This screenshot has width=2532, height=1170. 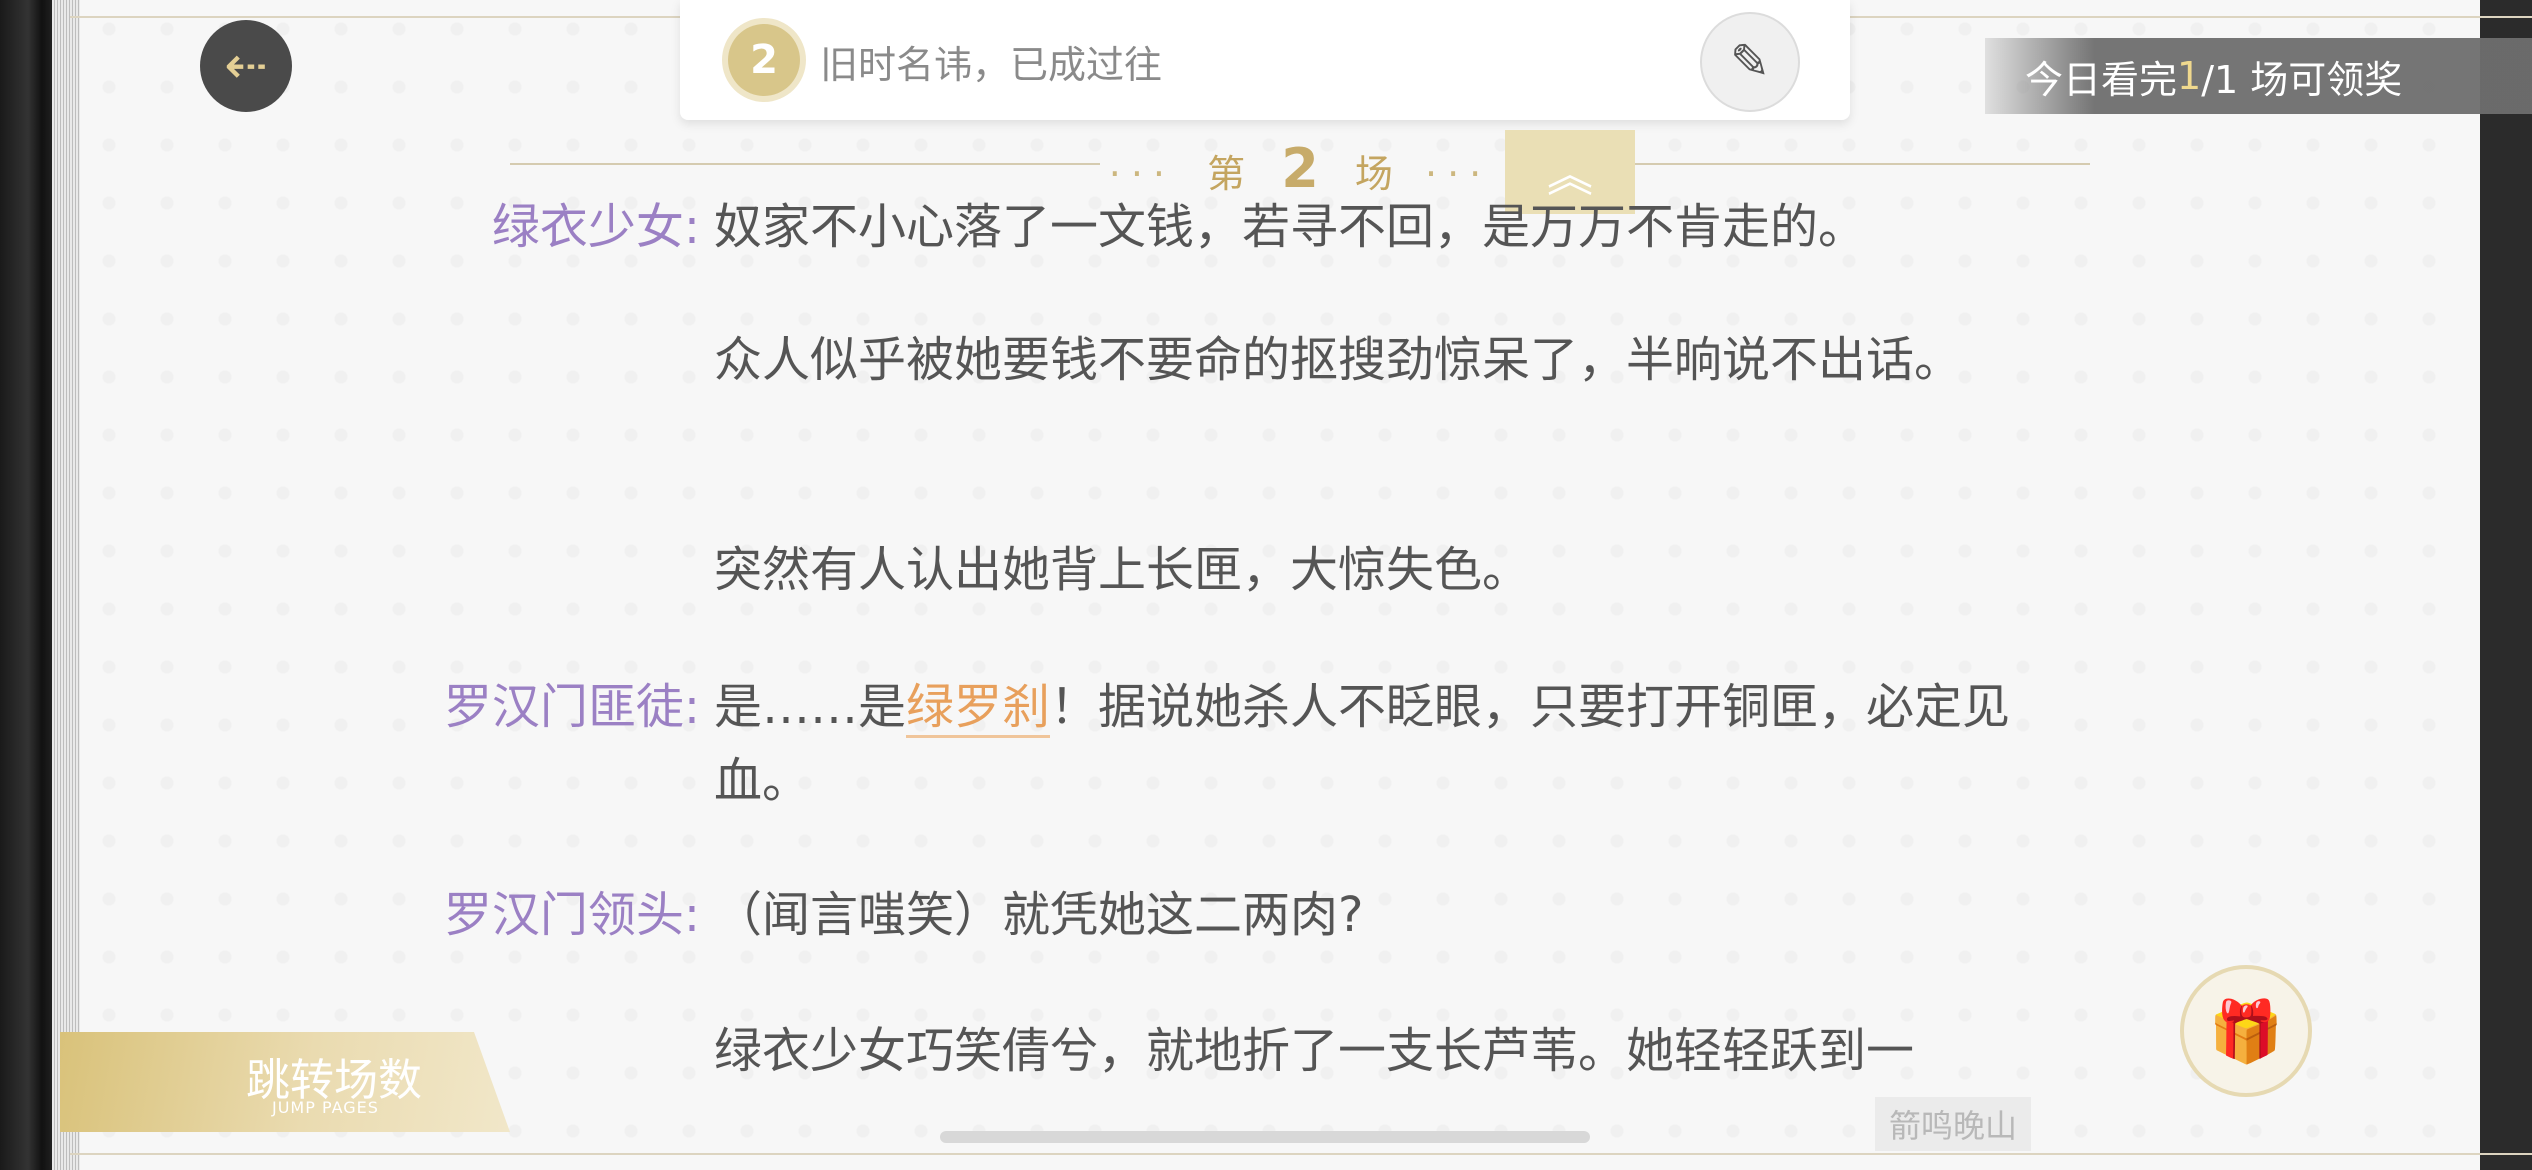 What do you see at coordinates (571, 915) in the screenshot?
I see `speaker-name: 罗汉门领头:` at bounding box center [571, 915].